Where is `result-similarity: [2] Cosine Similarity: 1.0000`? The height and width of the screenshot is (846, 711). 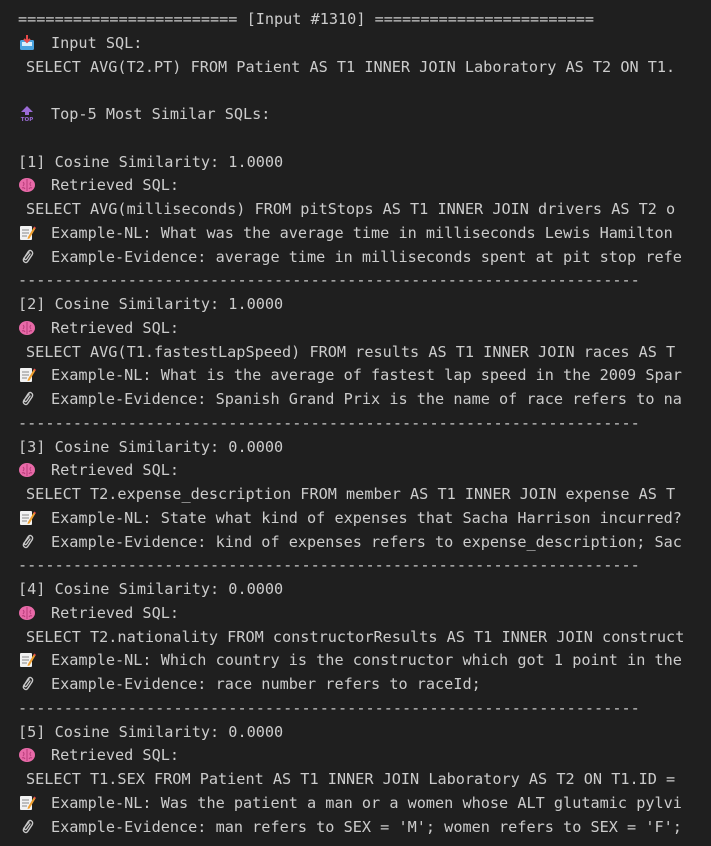 result-similarity: [2] Cosine Similarity: 1.0000 is located at coordinates (355, 305).